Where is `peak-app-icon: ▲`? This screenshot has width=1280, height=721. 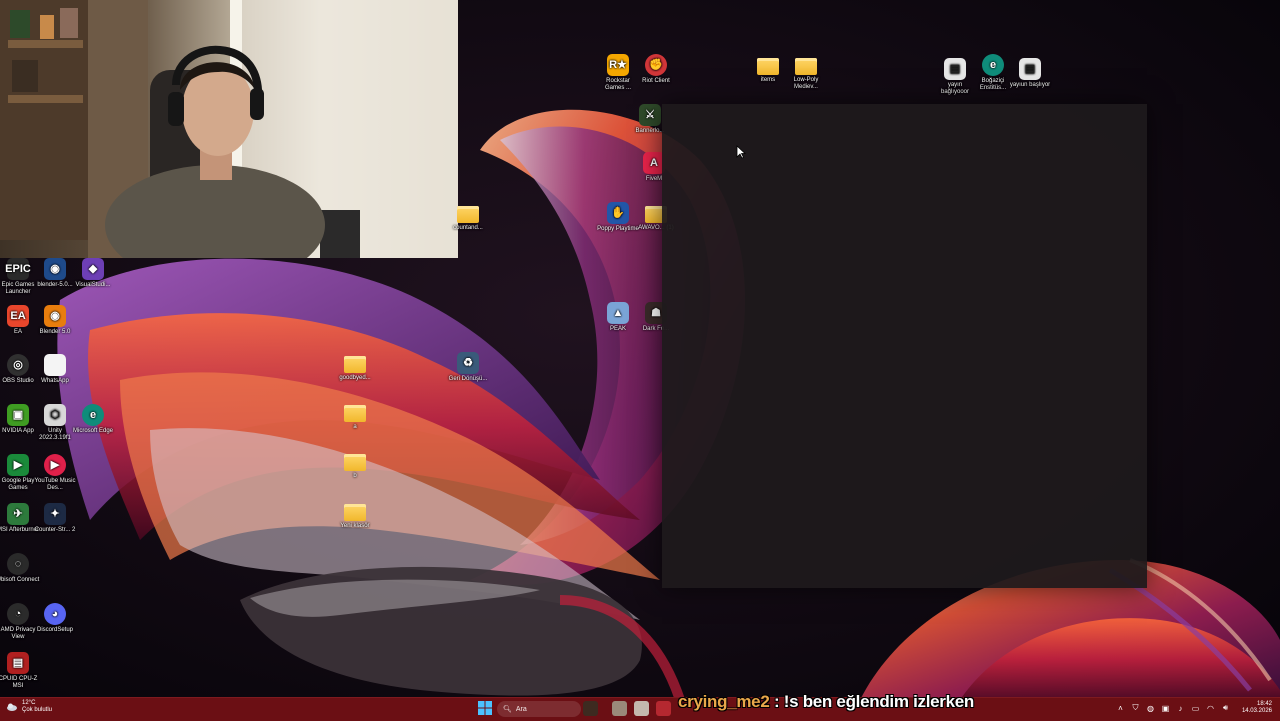
peak-app-icon: ▲ is located at coordinates (618, 313).